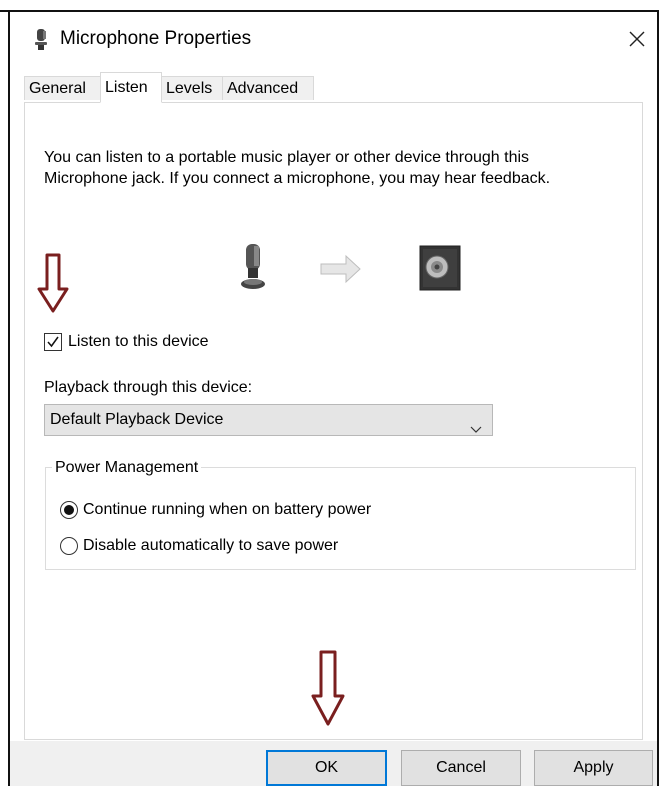 The image size is (669, 786). I want to click on listen-to-device-checkbox: Listen to this device, so click(126, 342).